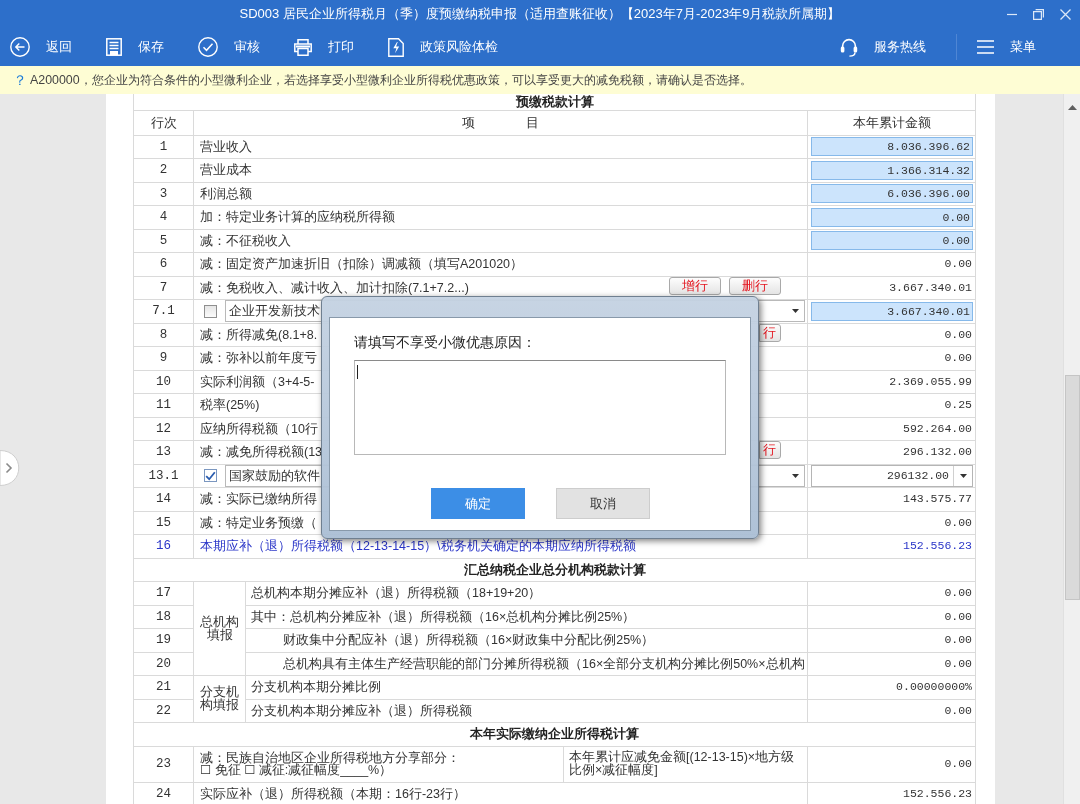  What do you see at coordinates (258, 522) in the screenshot?
I see `item-label: 减：特定业务预缴（` at bounding box center [258, 522].